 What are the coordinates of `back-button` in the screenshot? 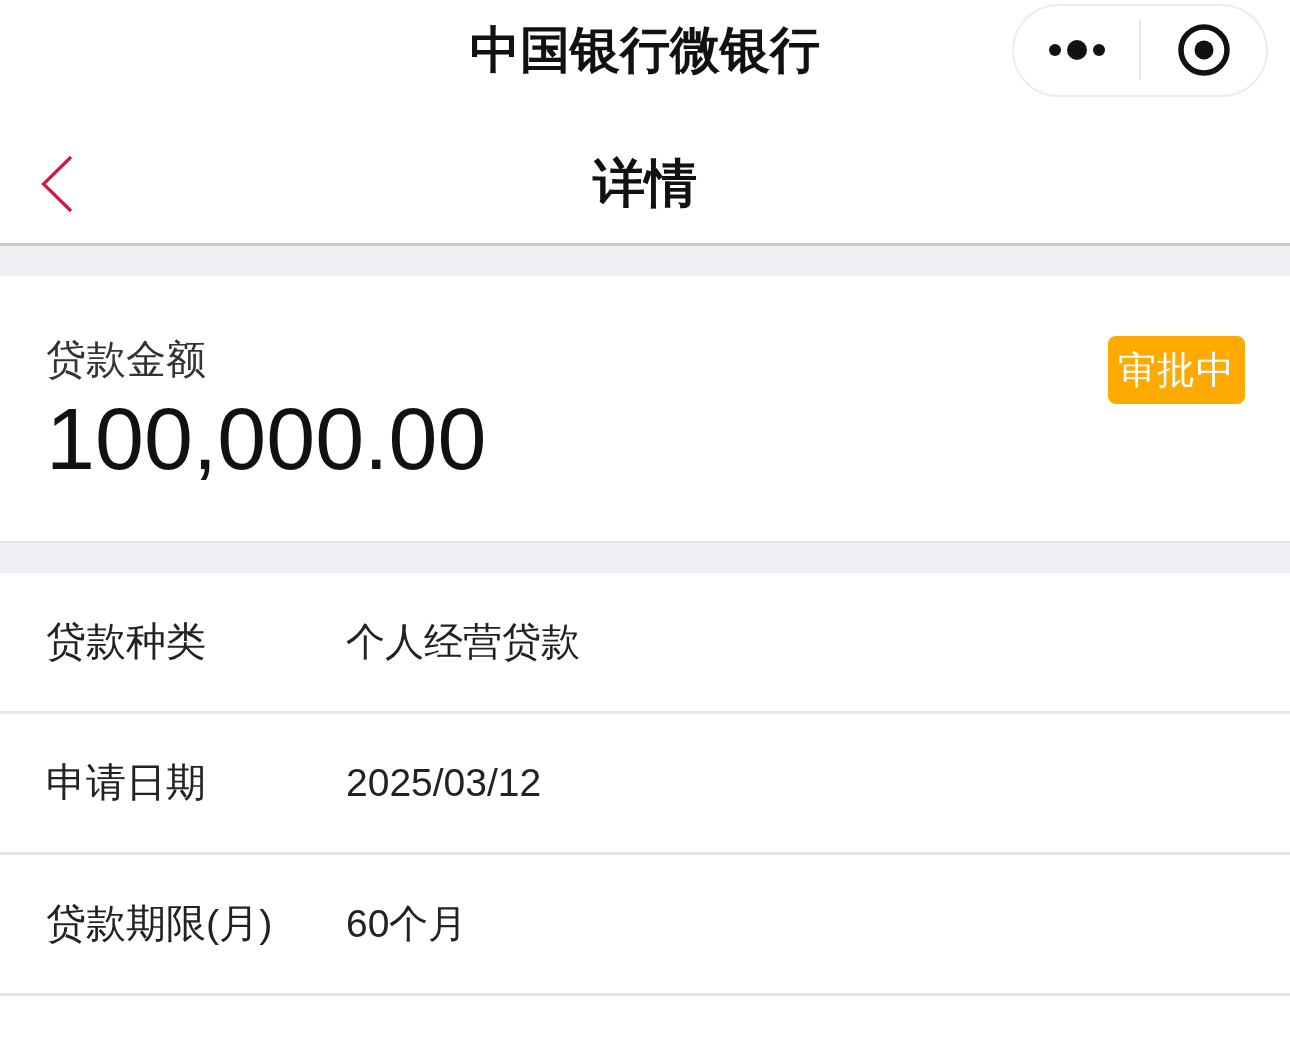 It's located at (57, 183).